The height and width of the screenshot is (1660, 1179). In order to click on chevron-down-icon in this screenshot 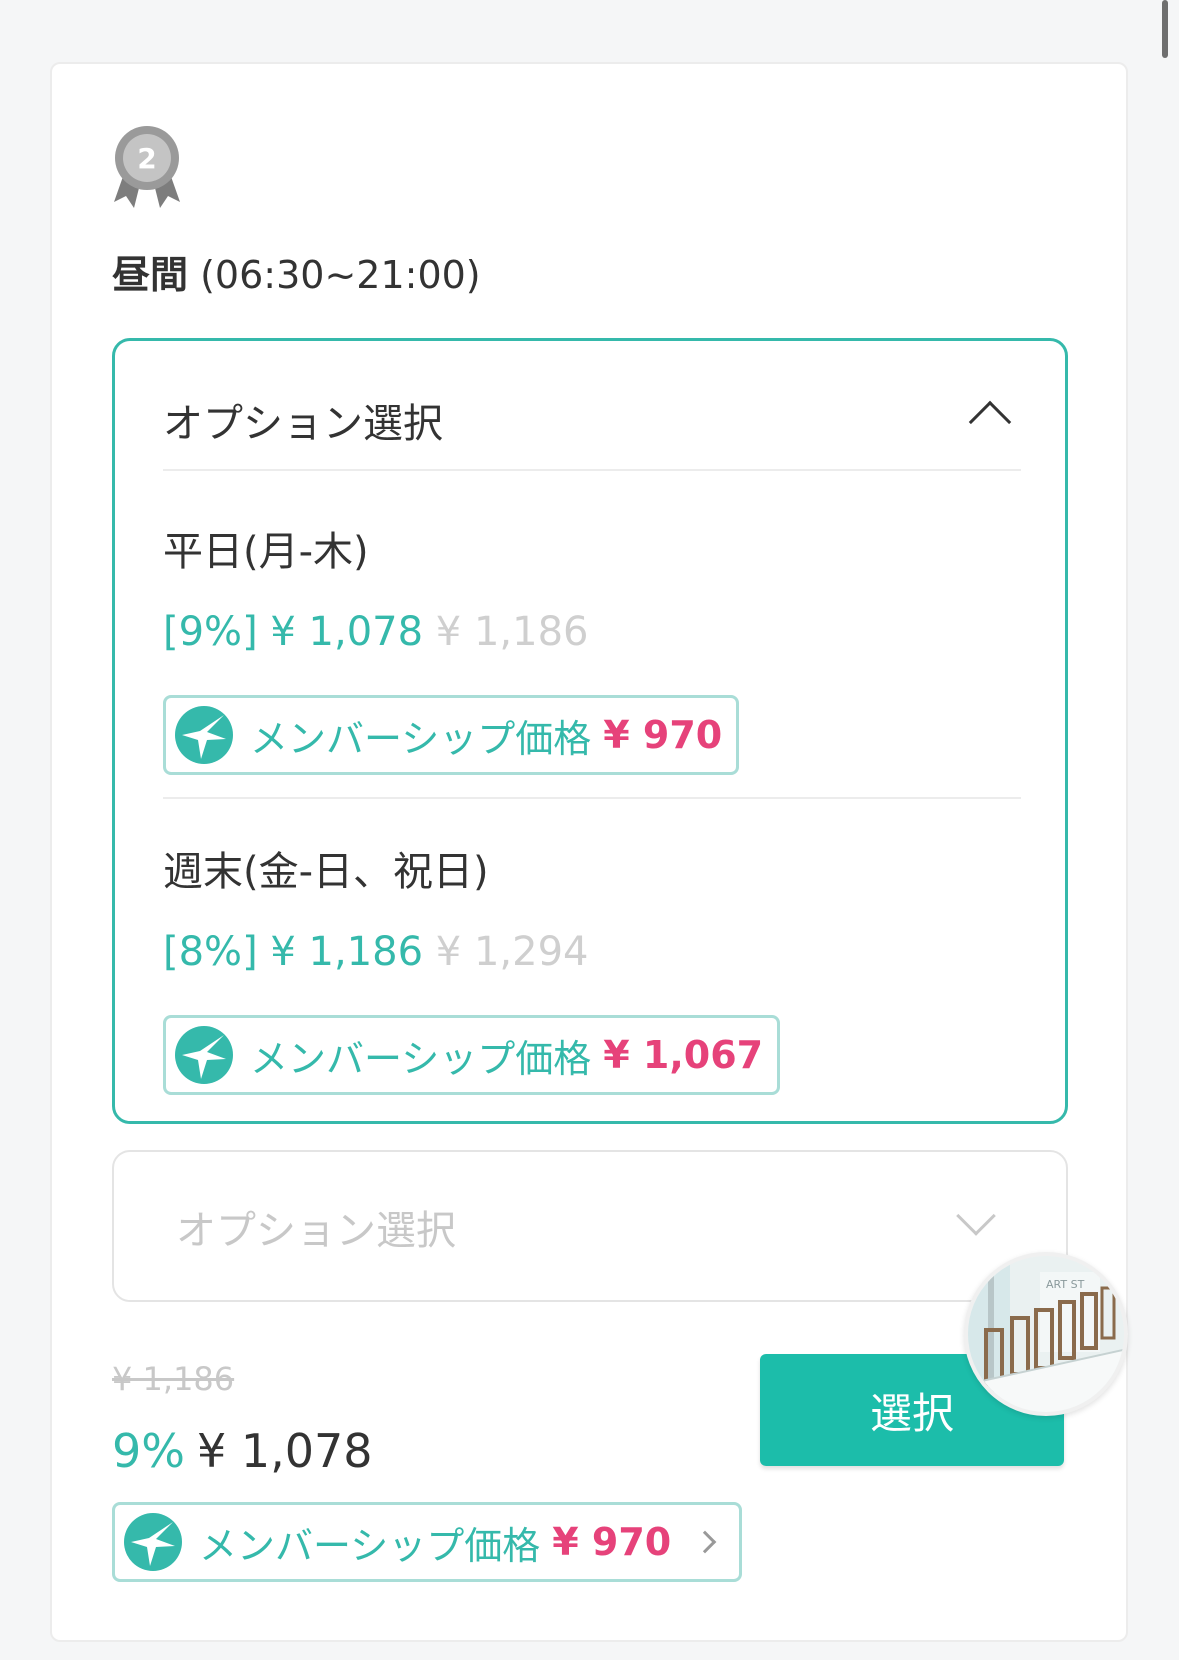, I will do `click(976, 1216)`.